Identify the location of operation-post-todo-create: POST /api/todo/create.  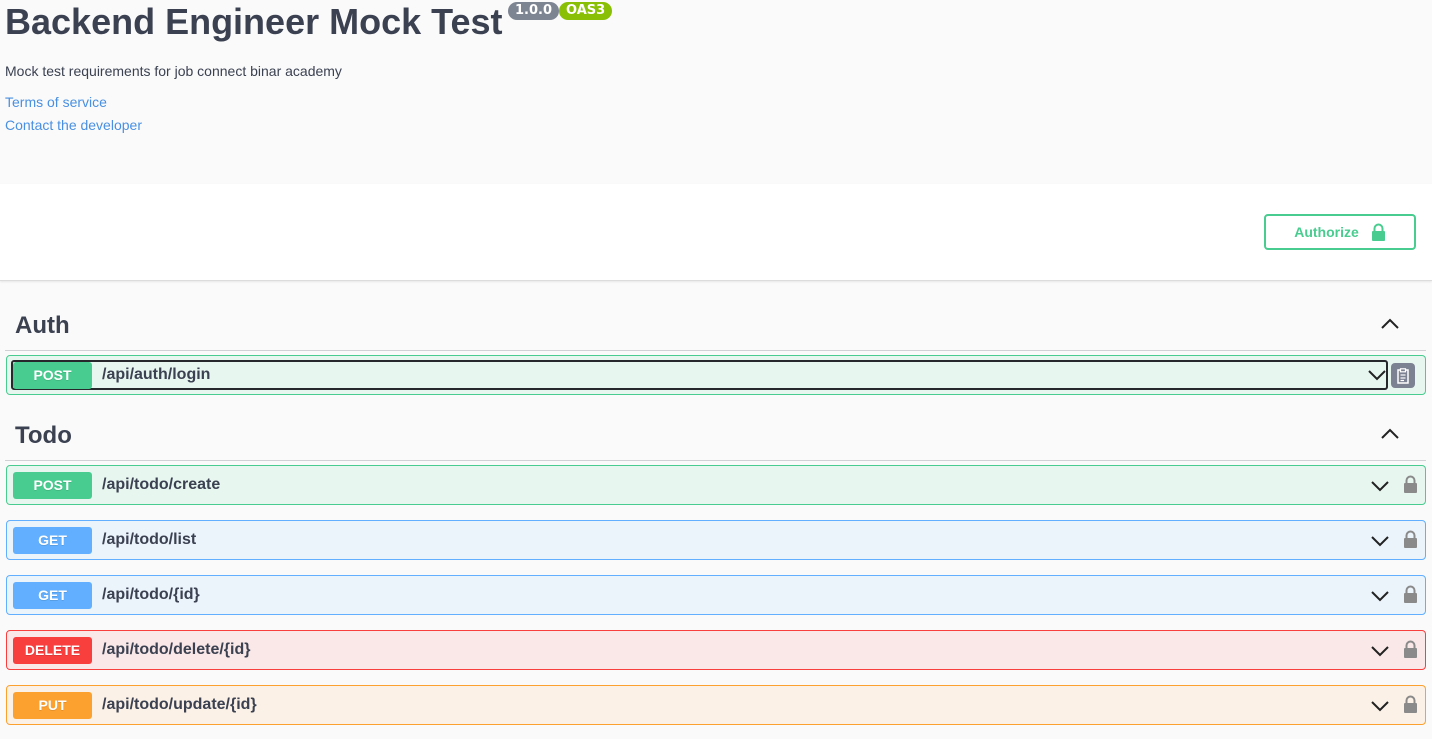
(716, 485).